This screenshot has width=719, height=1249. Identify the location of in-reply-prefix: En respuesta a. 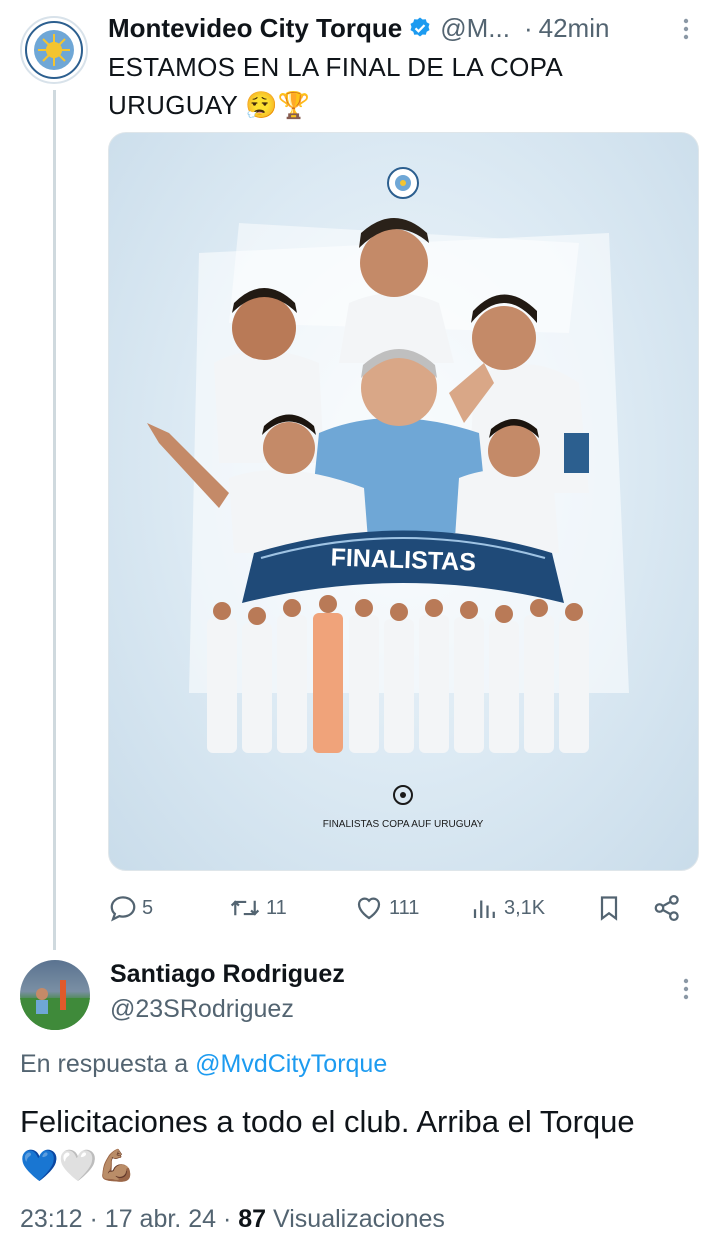
(104, 1064).